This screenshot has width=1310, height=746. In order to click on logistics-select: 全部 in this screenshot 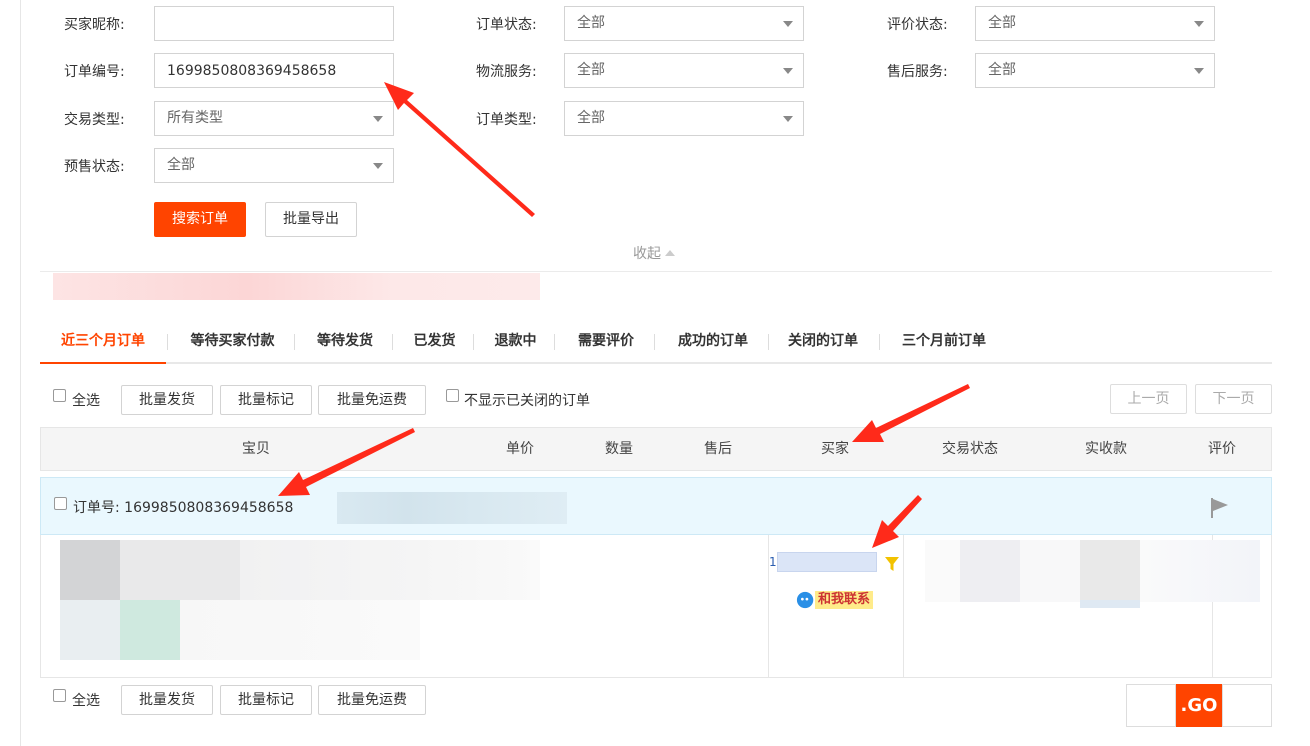, I will do `click(684, 70)`.